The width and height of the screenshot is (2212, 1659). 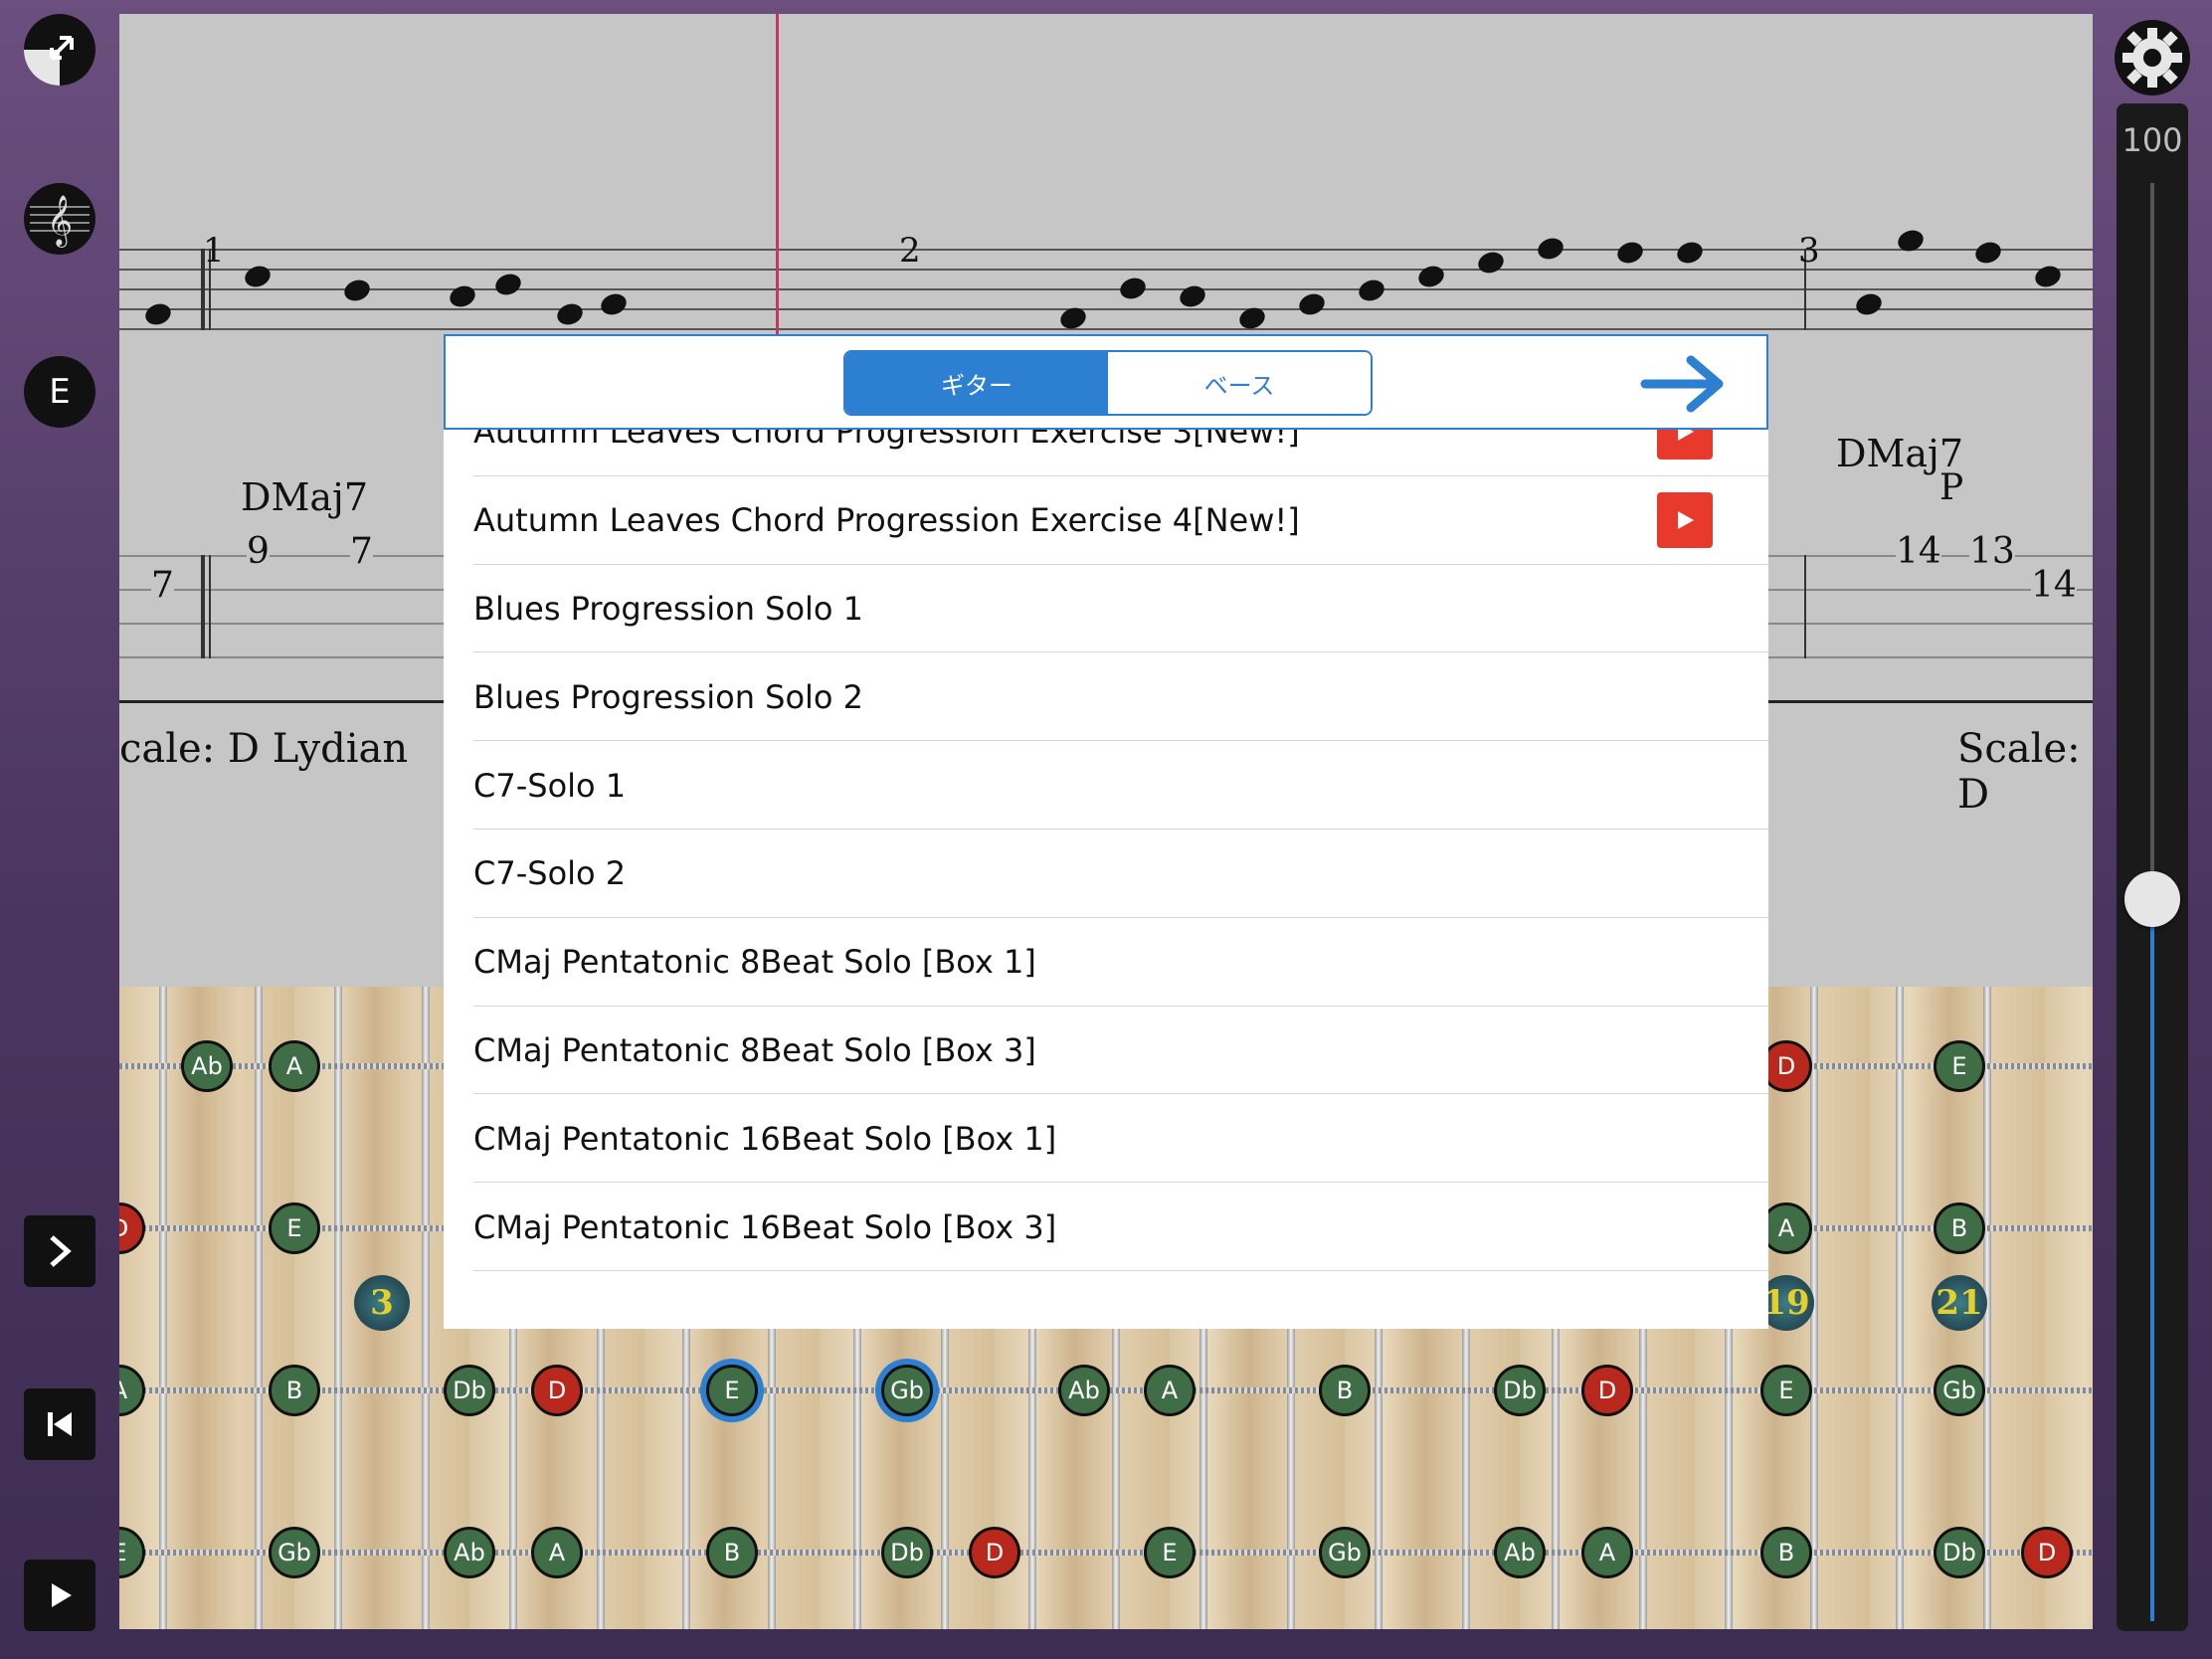 What do you see at coordinates (550, 785) in the screenshot?
I see `song-title: C7-Solo 1` at bounding box center [550, 785].